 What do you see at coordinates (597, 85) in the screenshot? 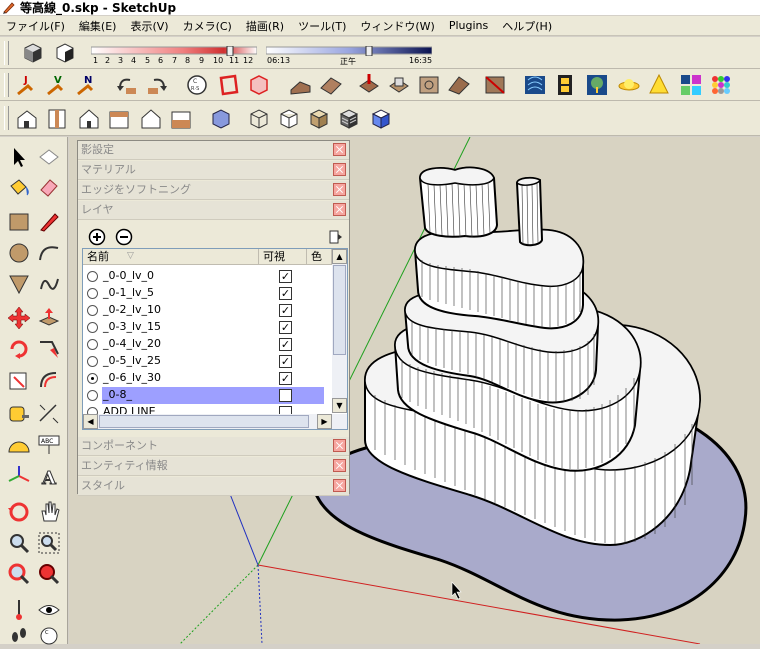
I see `tree-button` at bounding box center [597, 85].